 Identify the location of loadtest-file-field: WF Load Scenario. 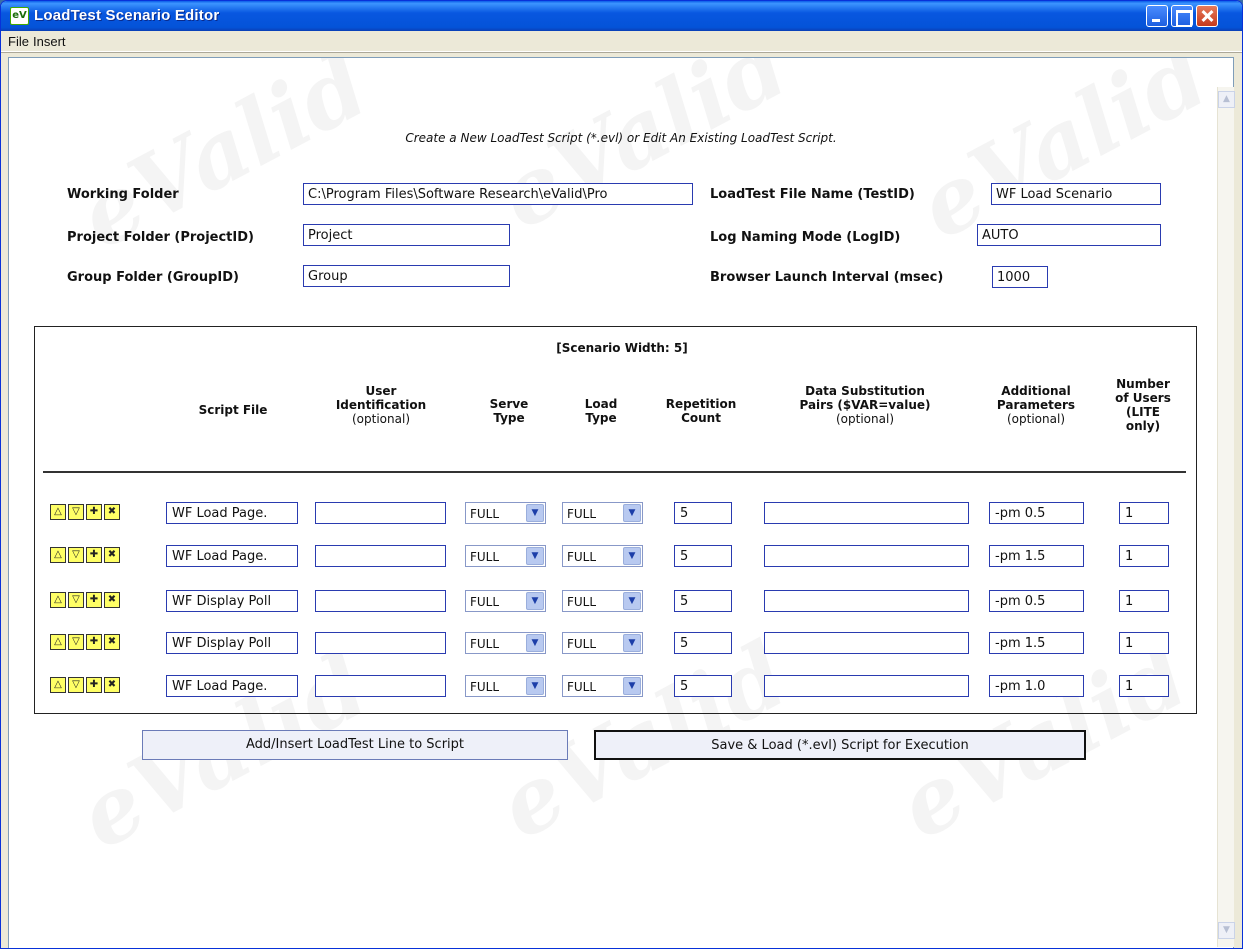
(1076, 194).